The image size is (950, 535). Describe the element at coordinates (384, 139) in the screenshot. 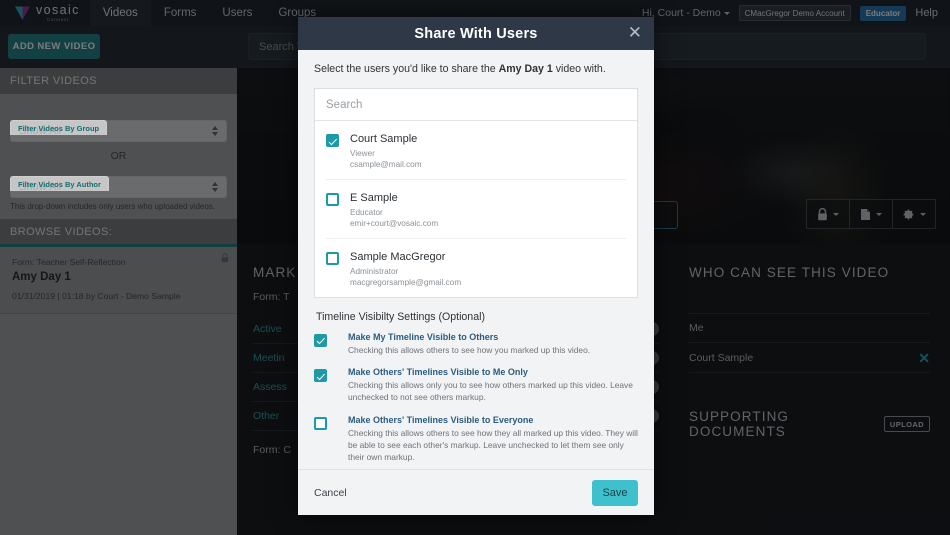

I see `user-name: Court Sample` at that location.